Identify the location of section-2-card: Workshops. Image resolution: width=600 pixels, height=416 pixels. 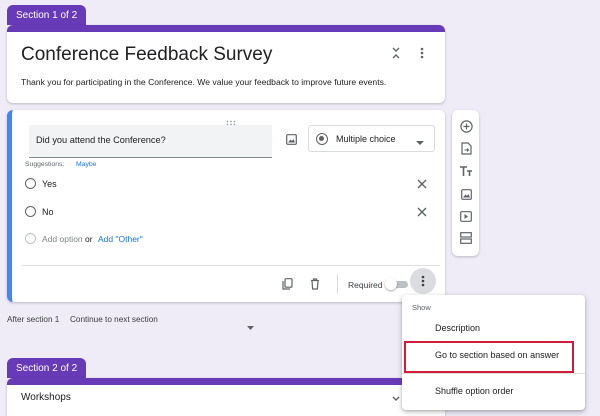
(226, 397).